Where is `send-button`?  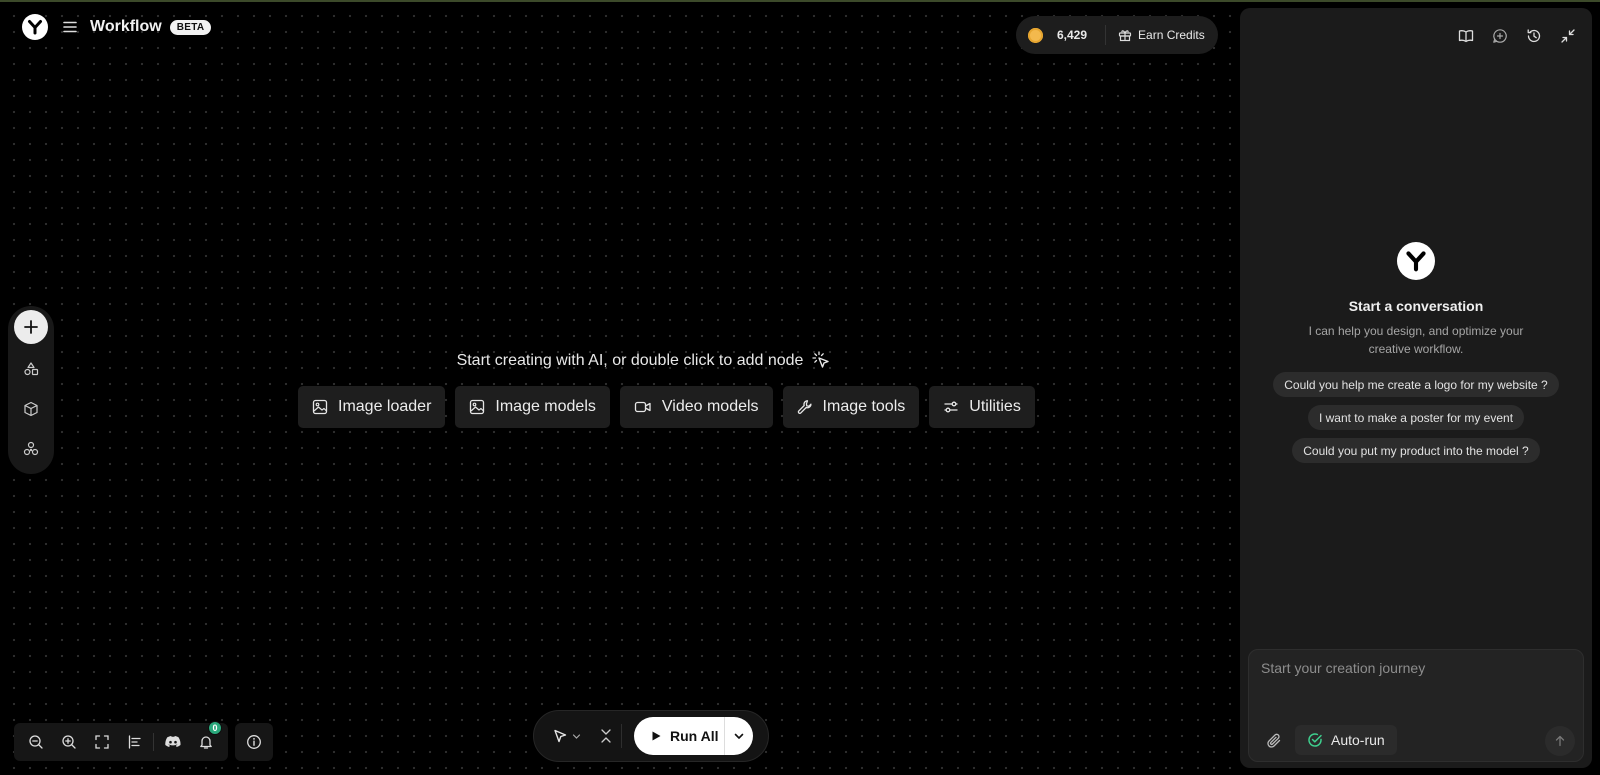 send-button is located at coordinates (1560, 741).